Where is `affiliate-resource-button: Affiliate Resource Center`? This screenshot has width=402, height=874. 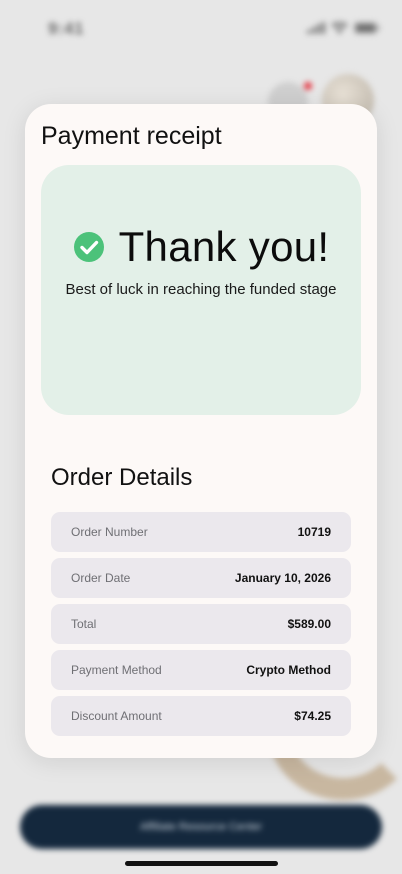 affiliate-resource-button: Affiliate Resource Center is located at coordinates (201, 827).